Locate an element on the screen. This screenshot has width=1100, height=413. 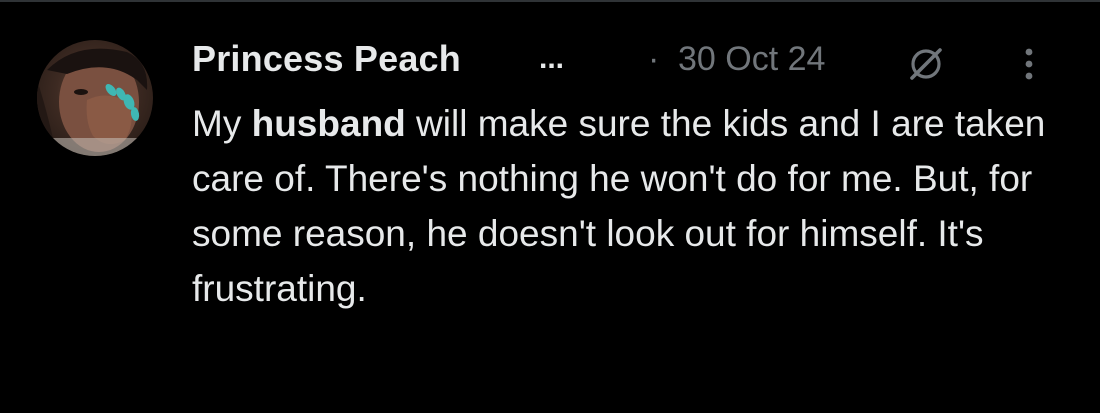
avatar-image is located at coordinates (95, 102).